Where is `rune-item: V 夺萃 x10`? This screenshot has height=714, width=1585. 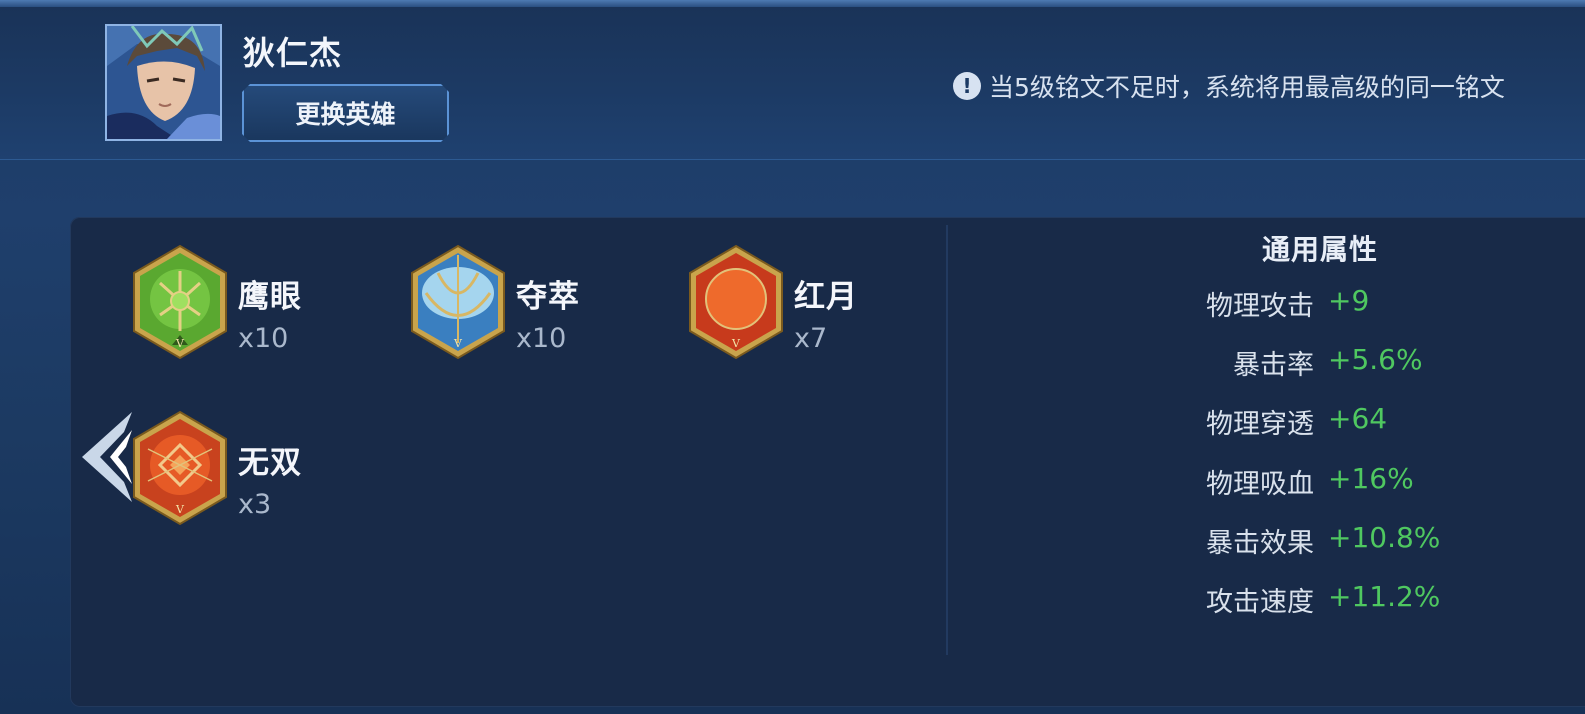
rune-item: V 夺萃 x10 is located at coordinates (508, 303).